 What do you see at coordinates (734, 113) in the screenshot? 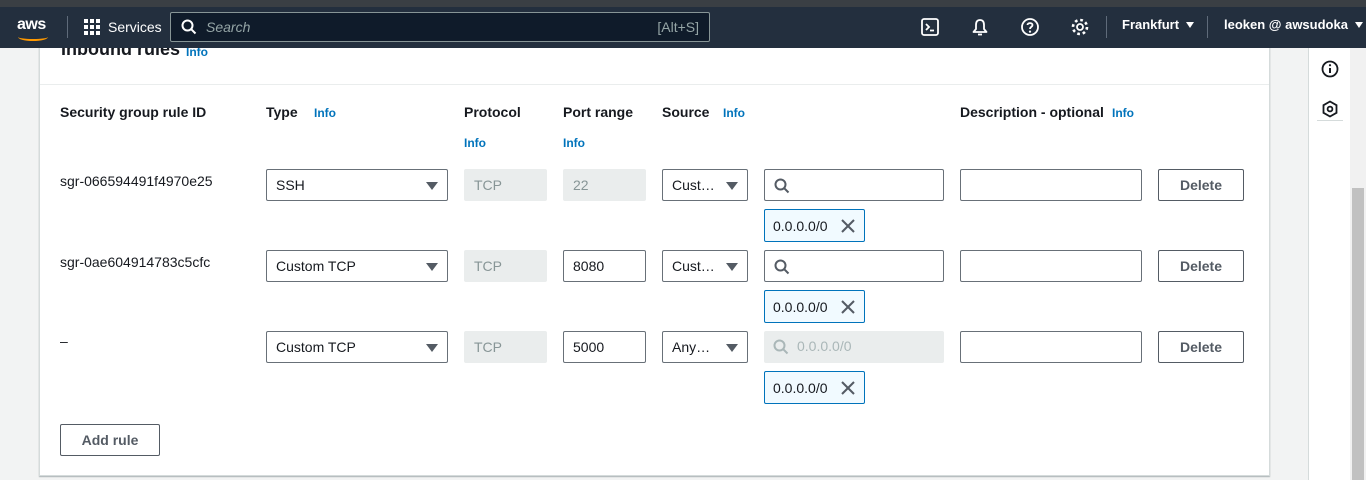
I see `source-info-link: Info` at bounding box center [734, 113].